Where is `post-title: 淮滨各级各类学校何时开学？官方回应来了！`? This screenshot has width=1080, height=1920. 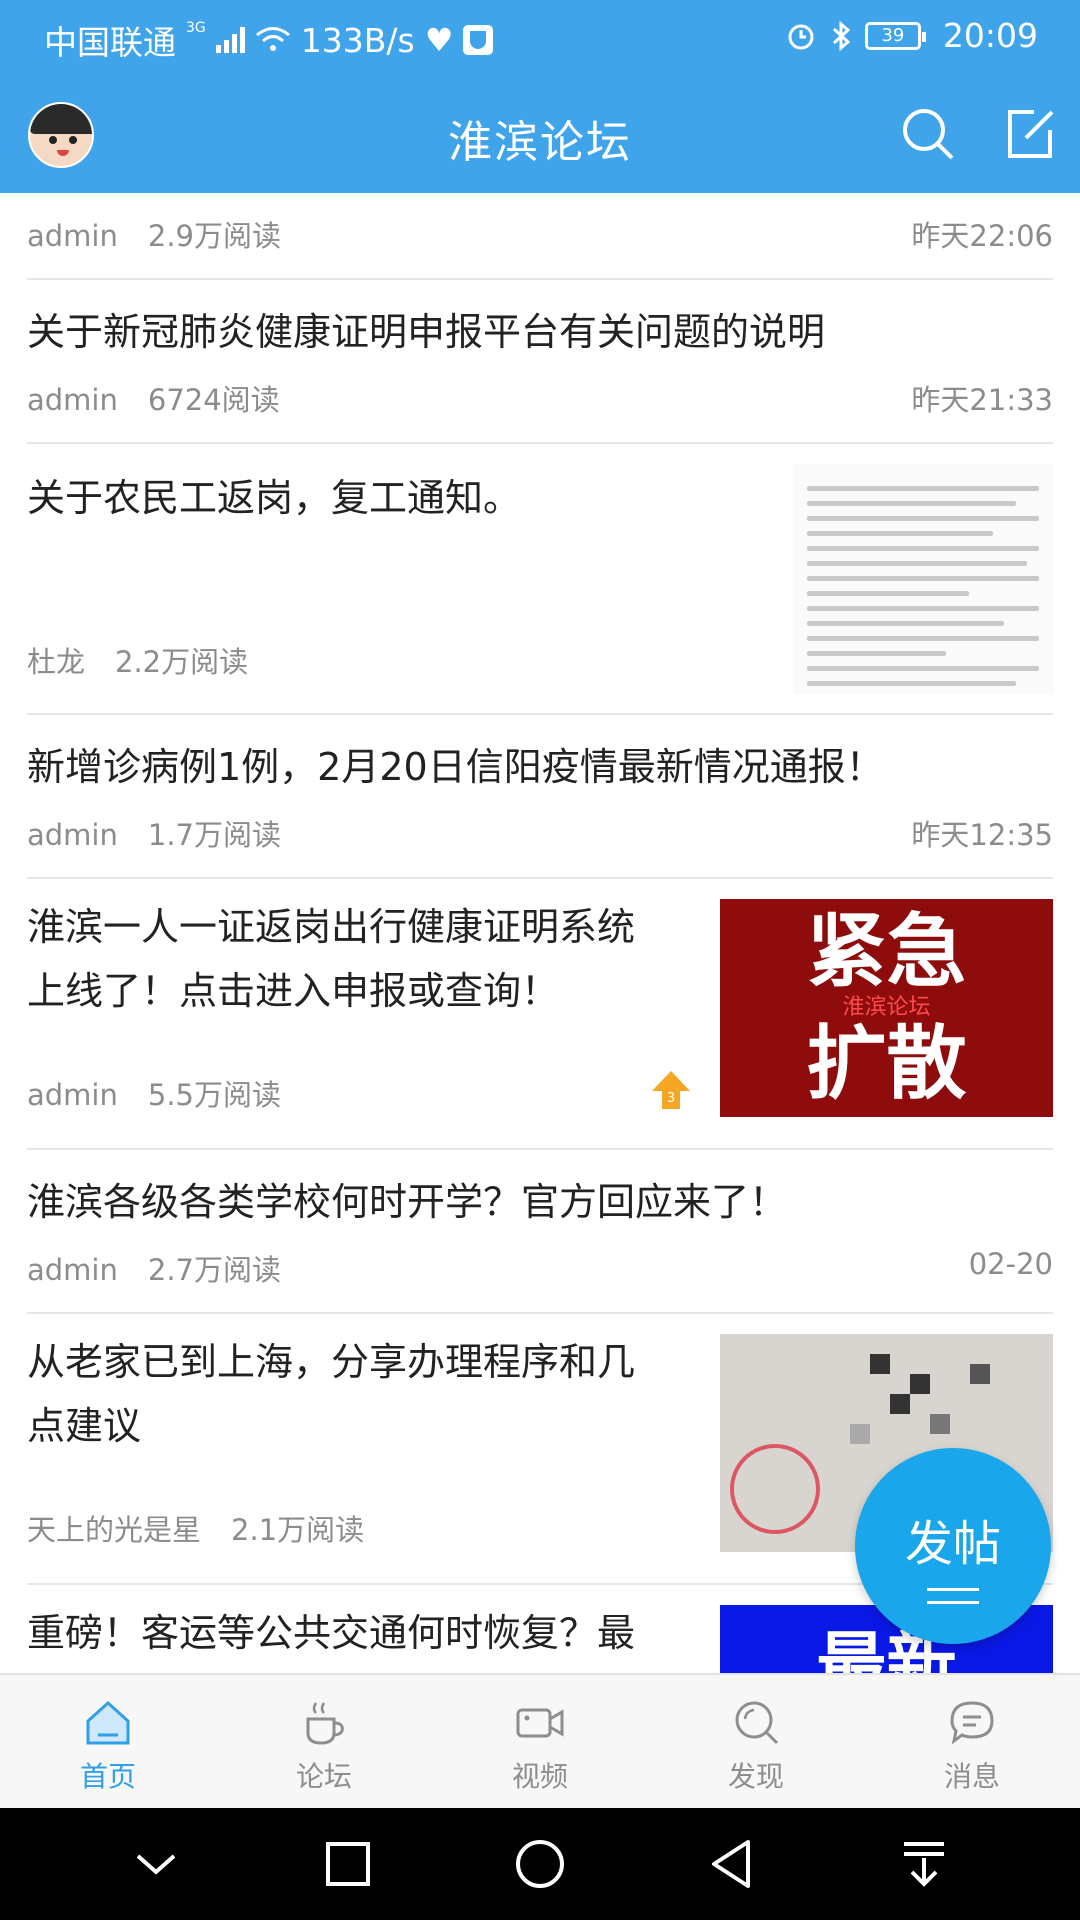 post-title: 淮滨各级各类学校何时开学？官方回应来了！ is located at coordinates (407, 1202).